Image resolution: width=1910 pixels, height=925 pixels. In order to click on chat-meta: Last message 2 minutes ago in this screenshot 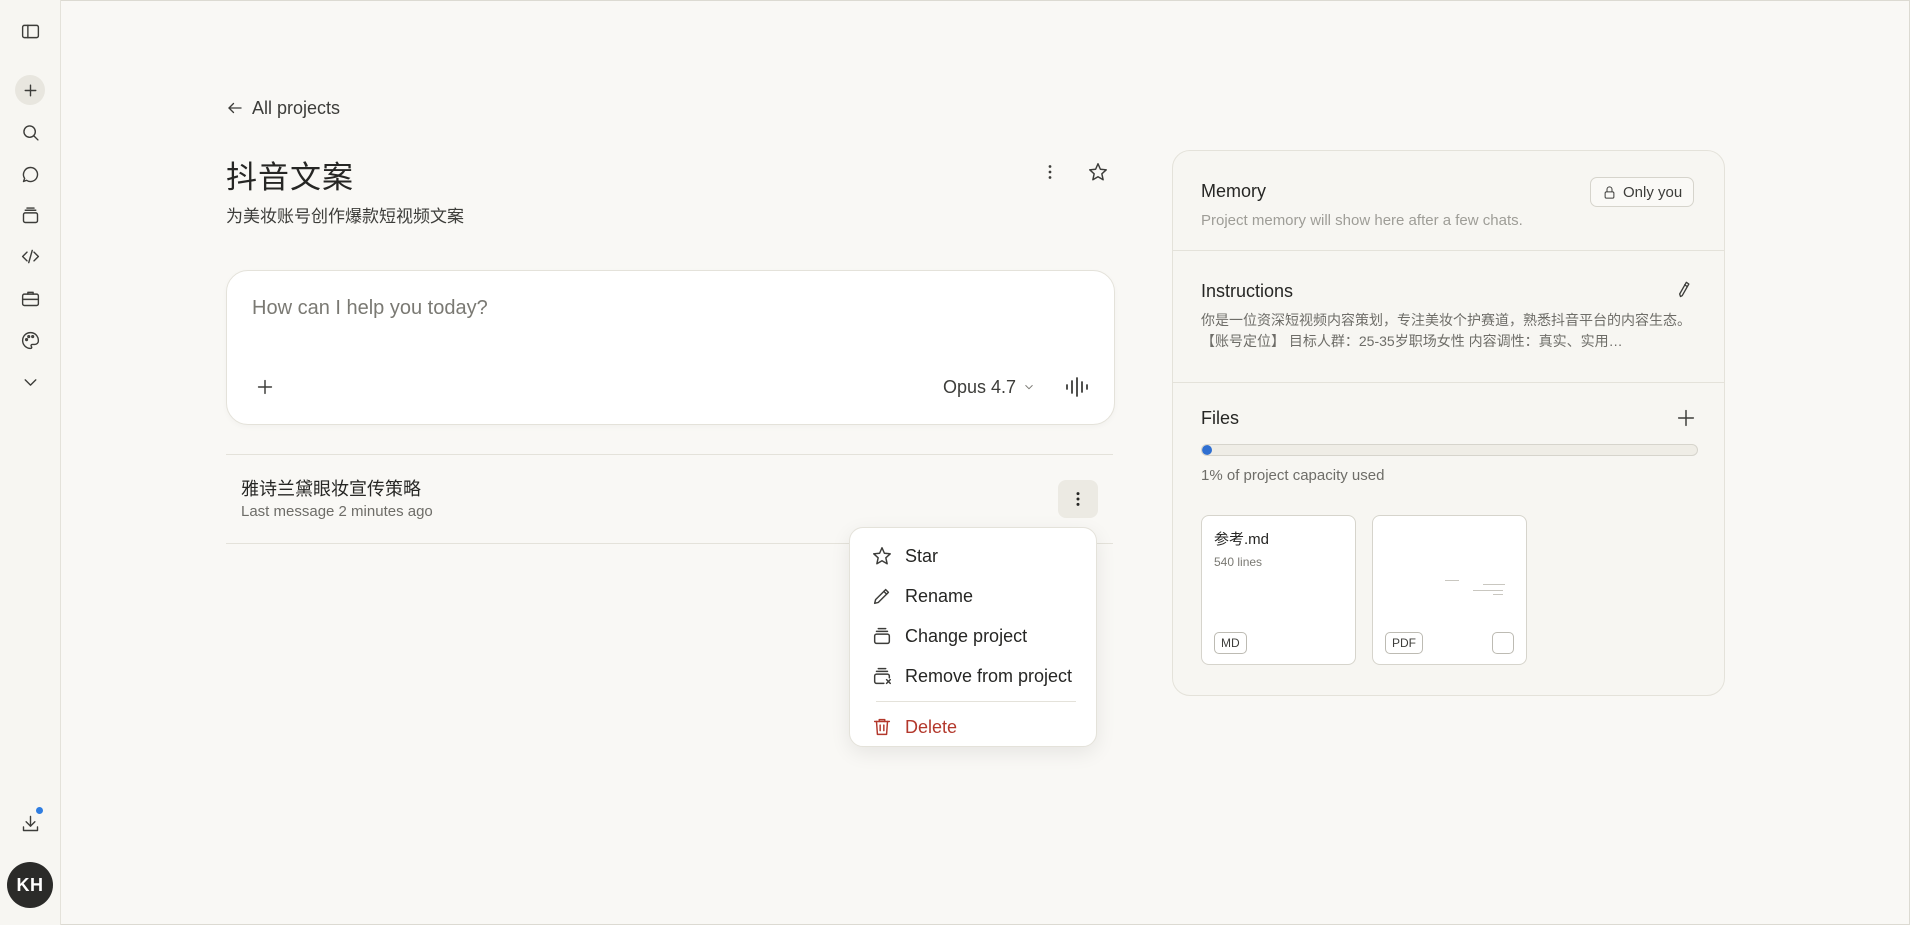, I will do `click(337, 511)`.